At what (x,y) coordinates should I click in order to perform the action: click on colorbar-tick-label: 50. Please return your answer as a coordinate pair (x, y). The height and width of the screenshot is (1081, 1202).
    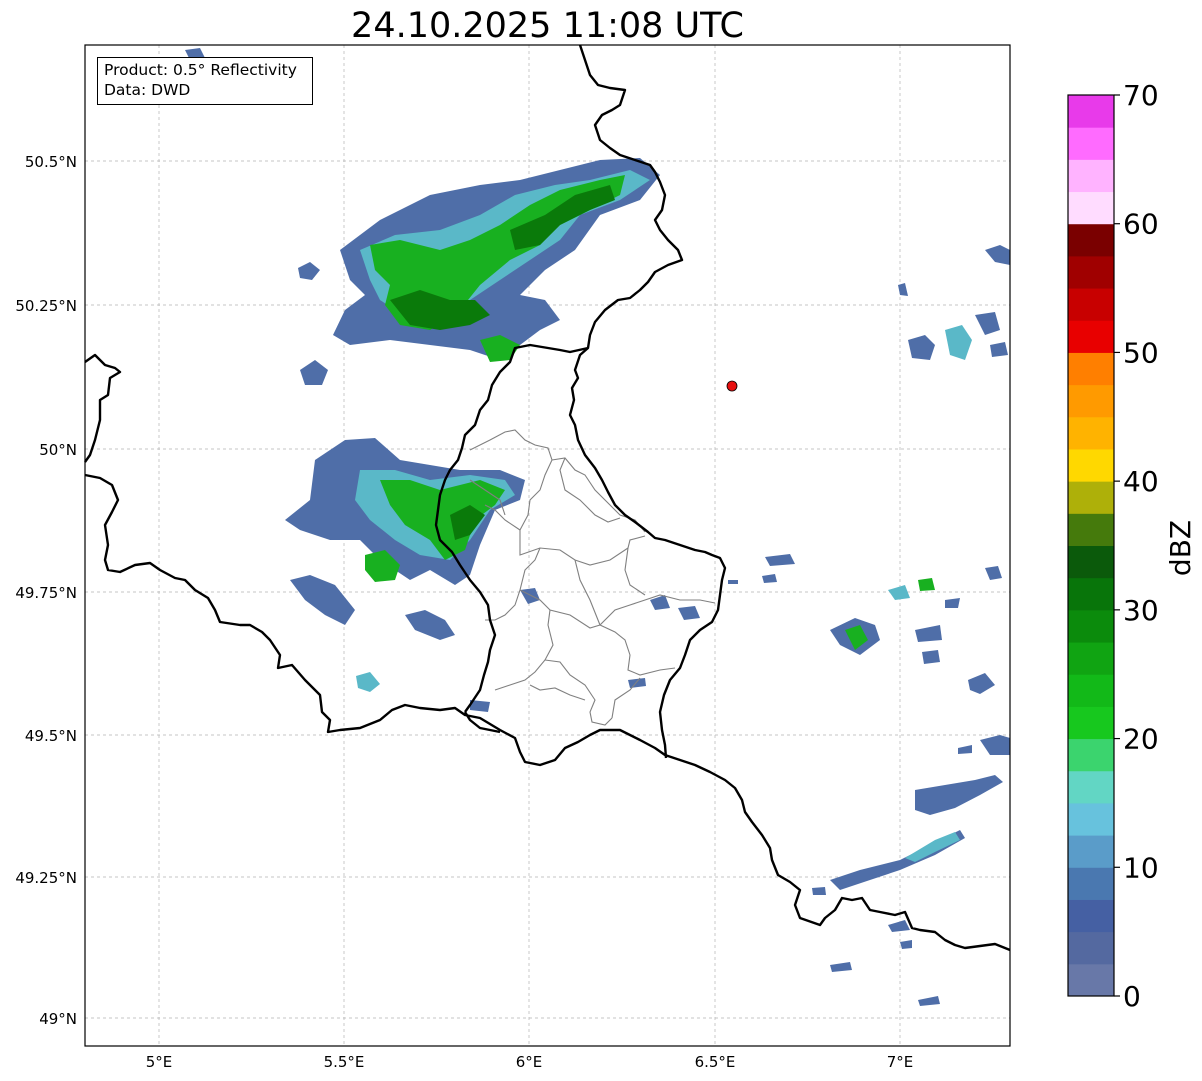
    Looking at the image, I should click on (1141, 352).